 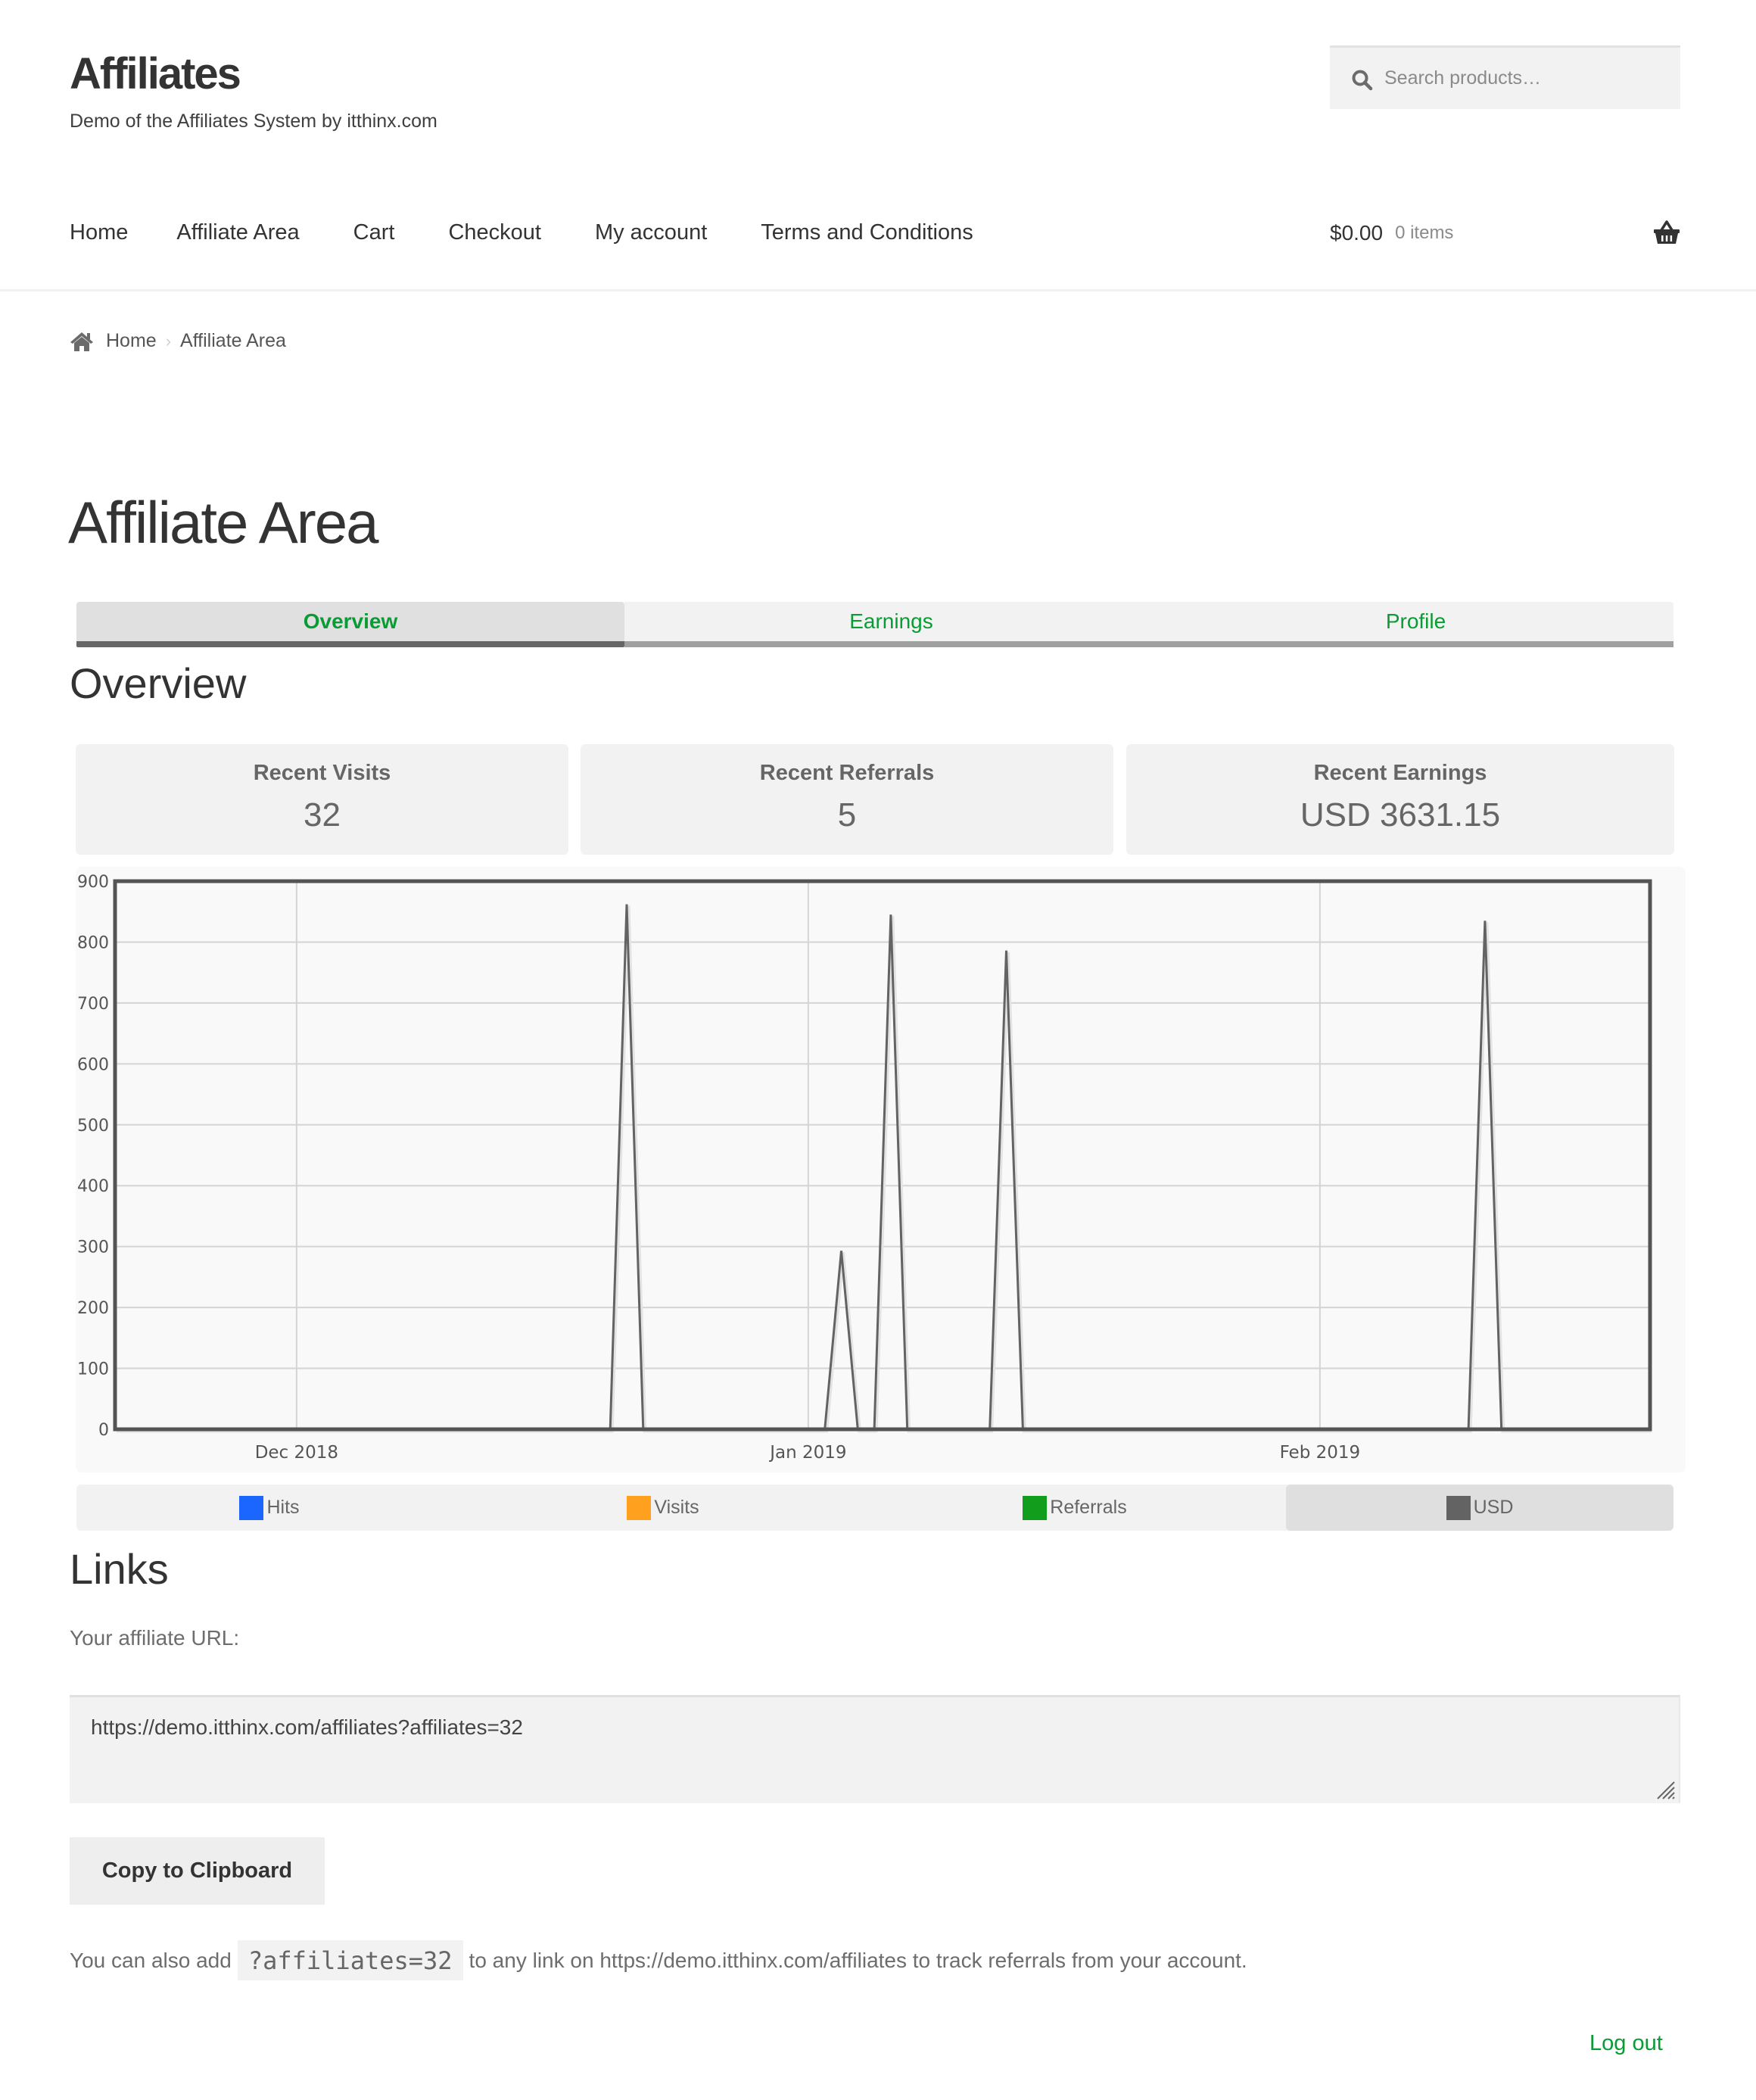 I want to click on y-tick-label: 500, so click(x=93, y=1126).